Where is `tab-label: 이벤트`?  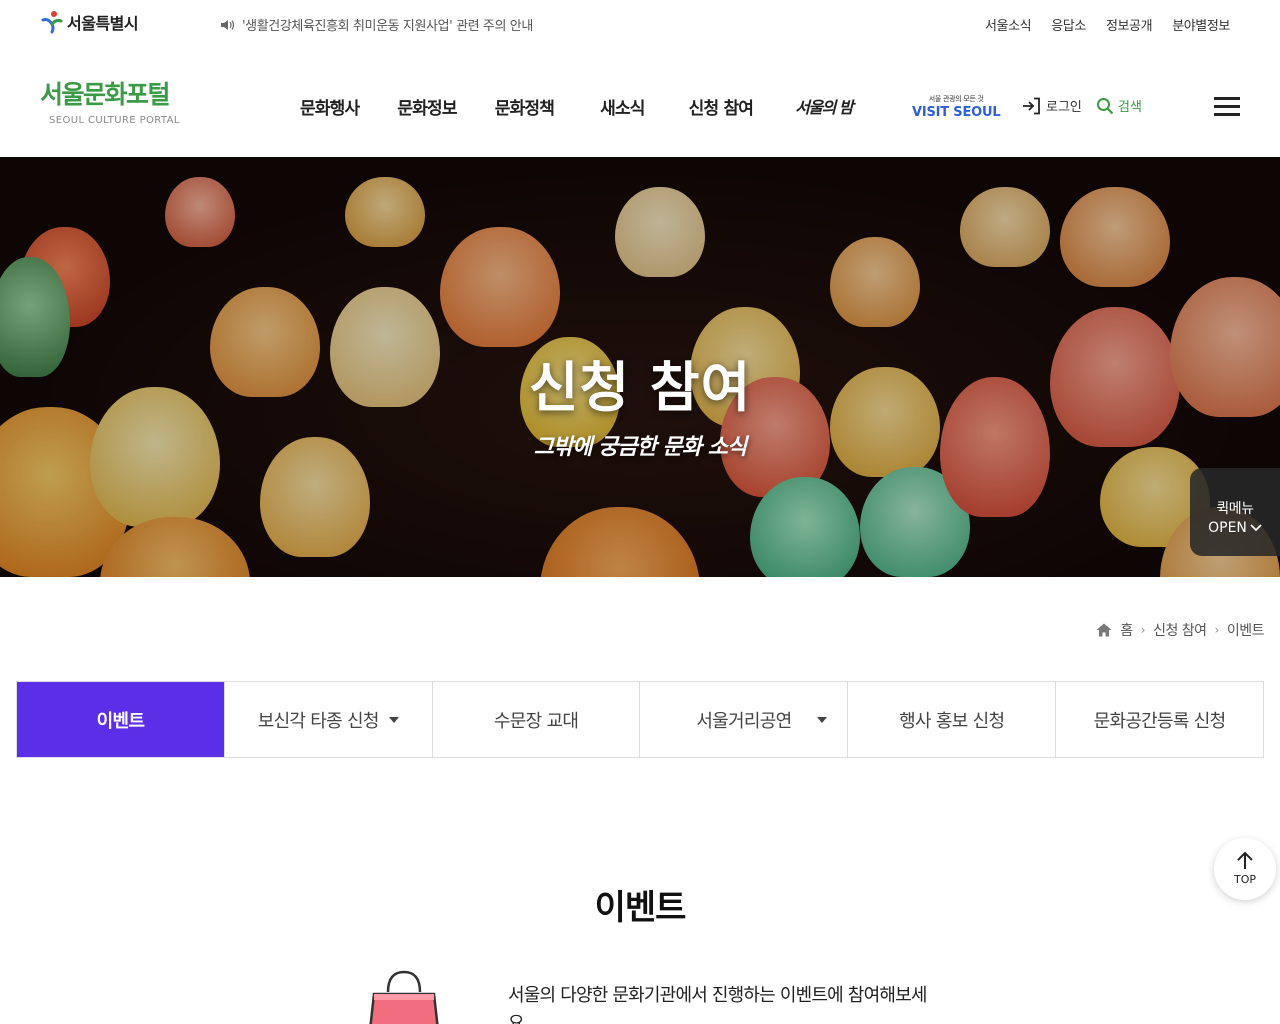 tab-label: 이벤트 is located at coordinates (120, 721).